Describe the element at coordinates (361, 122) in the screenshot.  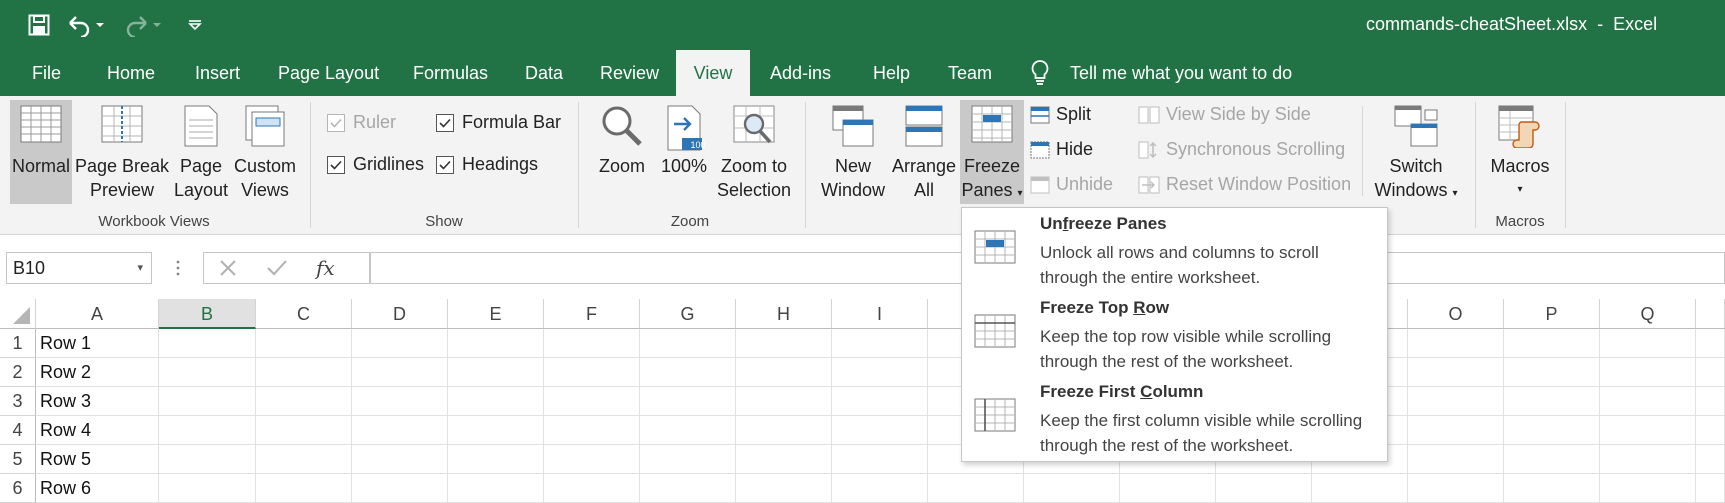
I see `ruler-checkbox: Ruler` at that location.